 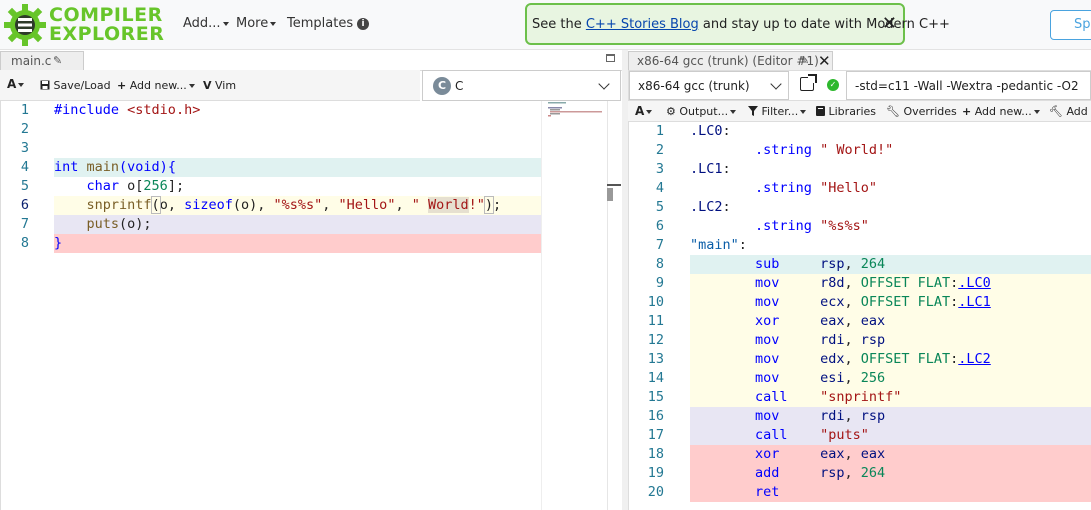 What do you see at coordinates (122, 85) in the screenshot?
I see `plus-icon: +` at bounding box center [122, 85].